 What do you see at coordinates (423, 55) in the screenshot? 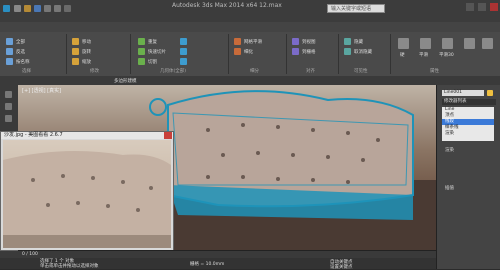
I see `smooth-label: 平滑` at bounding box center [423, 55].